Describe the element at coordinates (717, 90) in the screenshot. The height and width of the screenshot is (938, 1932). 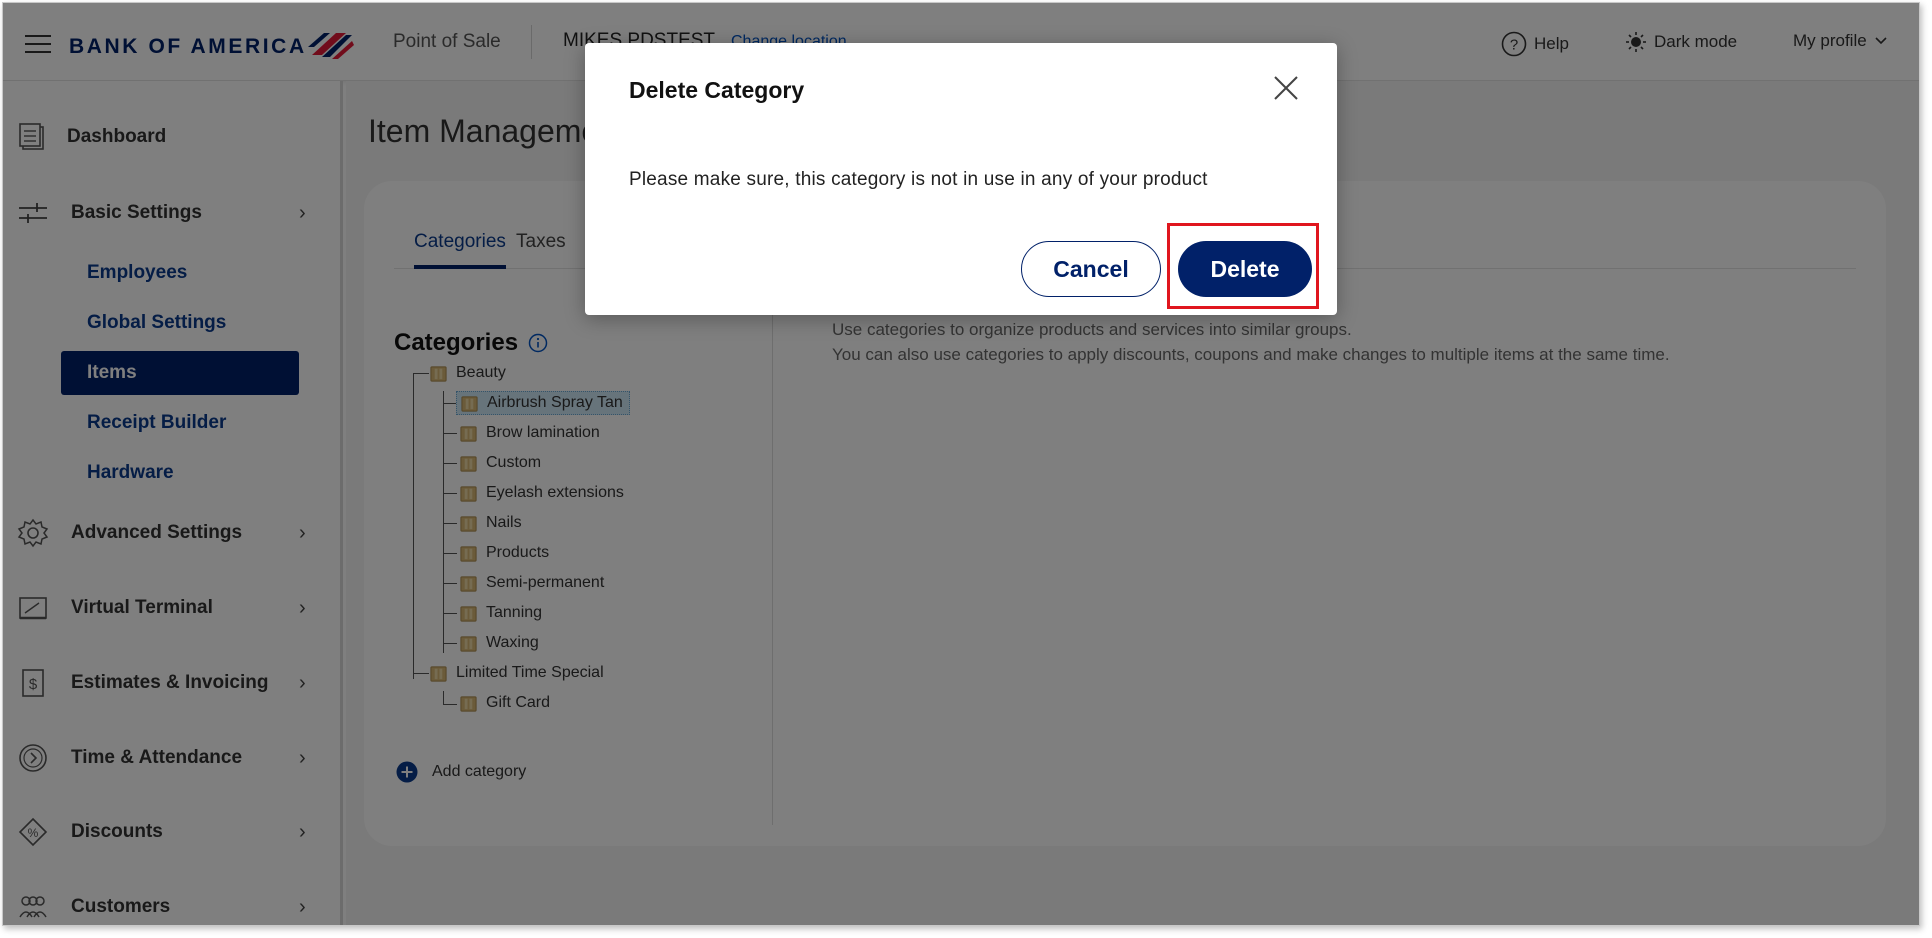
I see `dialog-title: Delete Category` at that location.